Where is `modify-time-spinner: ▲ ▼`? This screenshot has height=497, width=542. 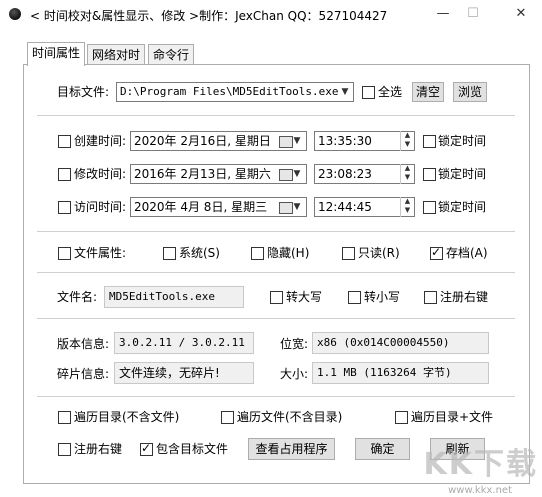
modify-time-spinner: ▲ ▼ is located at coordinates (407, 174).